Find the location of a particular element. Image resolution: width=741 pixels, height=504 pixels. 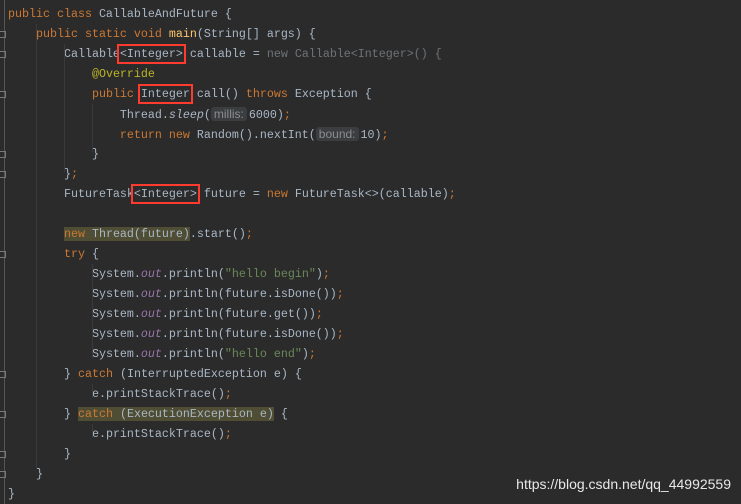

code-token: 10) is located at coordinates (371, 135).